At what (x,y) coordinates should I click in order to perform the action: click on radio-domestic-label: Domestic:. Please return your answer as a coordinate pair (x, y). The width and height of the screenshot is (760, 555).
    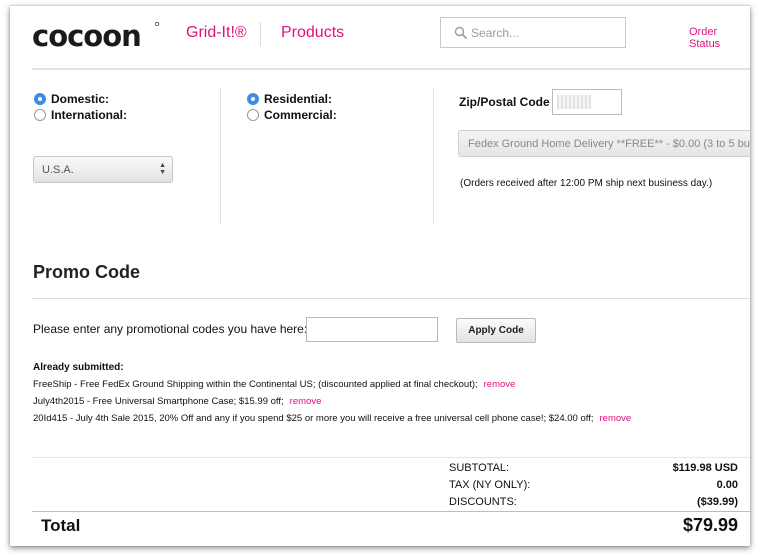
    Looking at the image, I should click on (80, 99).